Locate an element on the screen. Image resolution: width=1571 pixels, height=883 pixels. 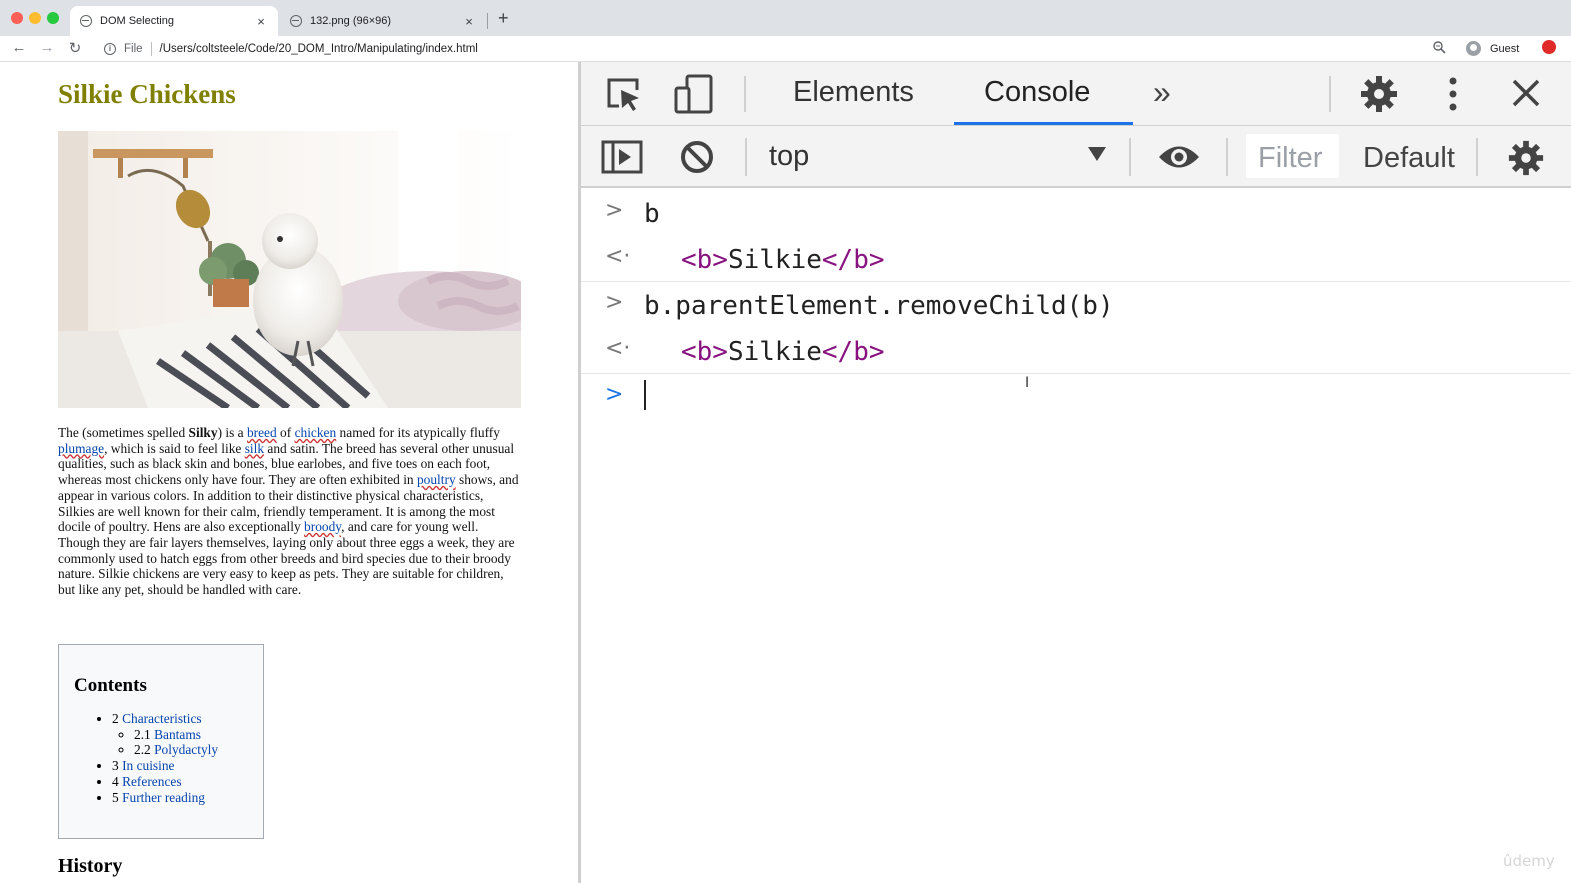
clear-console-icon is located at coordinates (697, 157).